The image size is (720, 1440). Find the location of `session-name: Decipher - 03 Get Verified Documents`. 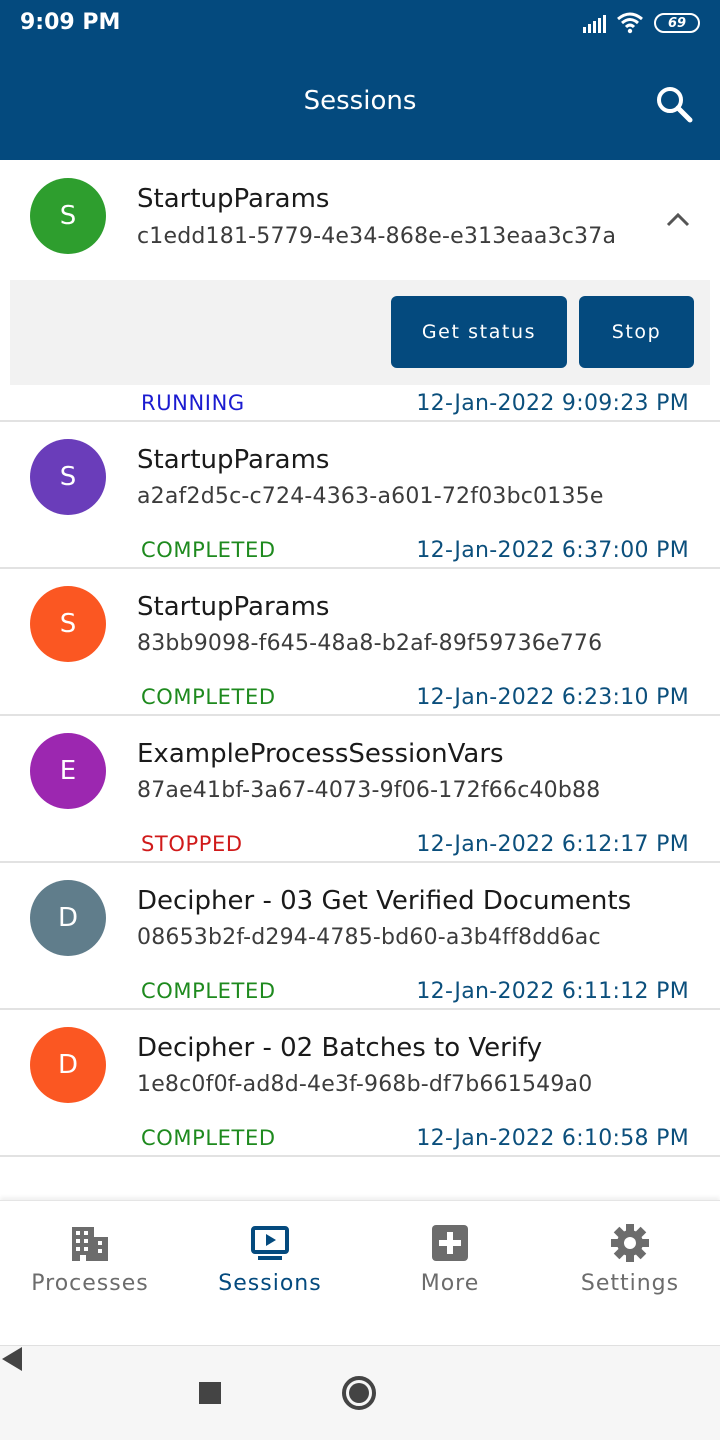

session-name: Decipher - 03 Get Verified Documents is located at coordinates (384, 901).